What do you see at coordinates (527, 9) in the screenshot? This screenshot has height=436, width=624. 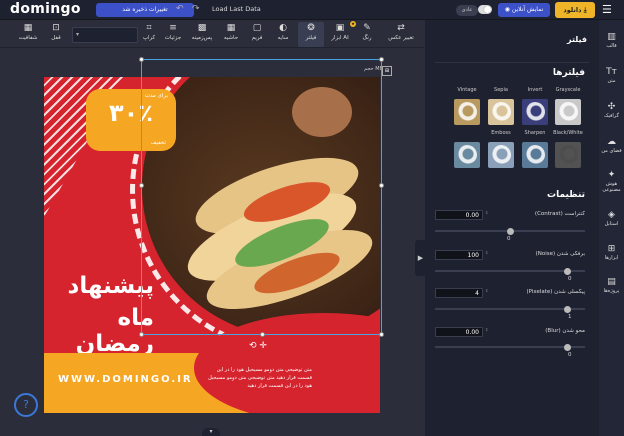 I see `preview-label: نمایش آنلاین` at bounding box center [527, 9].